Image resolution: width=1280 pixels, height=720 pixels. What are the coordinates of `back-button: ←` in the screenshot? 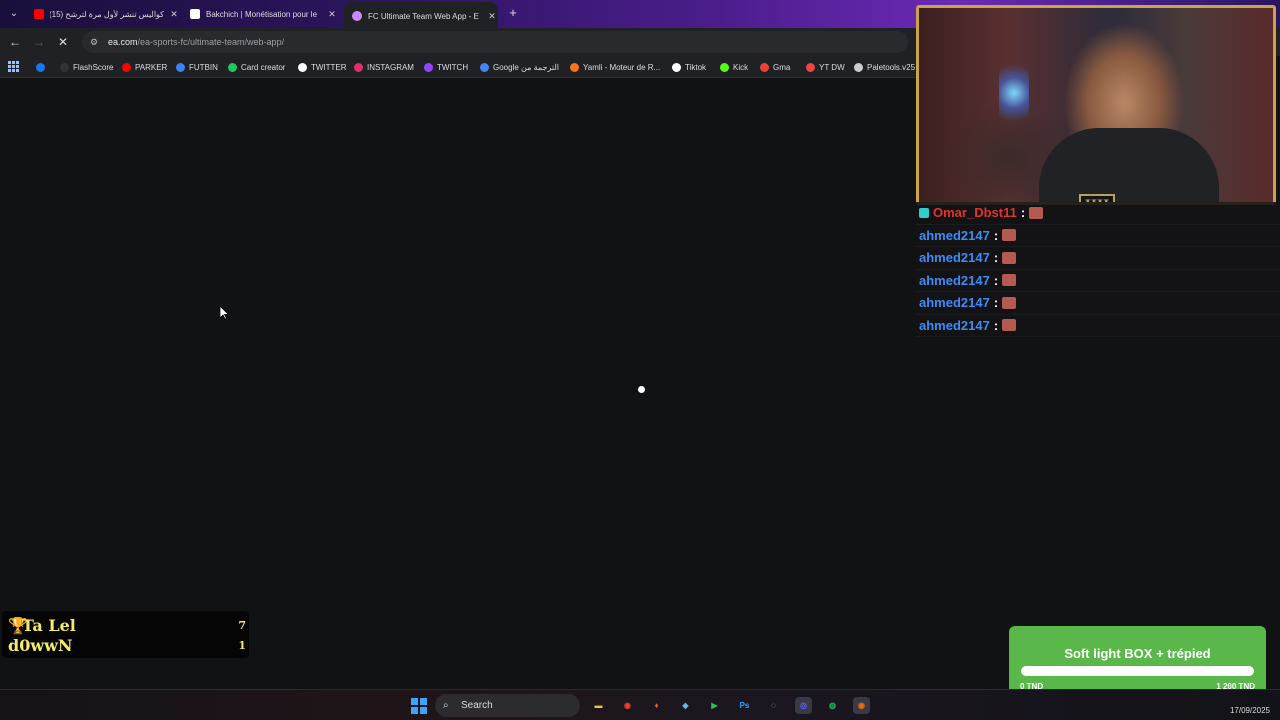 It's located at (15, 42).